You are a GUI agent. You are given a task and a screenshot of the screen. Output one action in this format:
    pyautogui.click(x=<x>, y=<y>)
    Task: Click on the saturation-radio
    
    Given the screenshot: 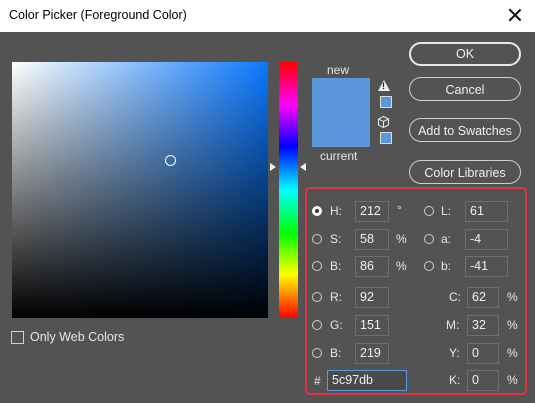 What is the action you would take?
    pyautogui.click(x=317, y=239)
    